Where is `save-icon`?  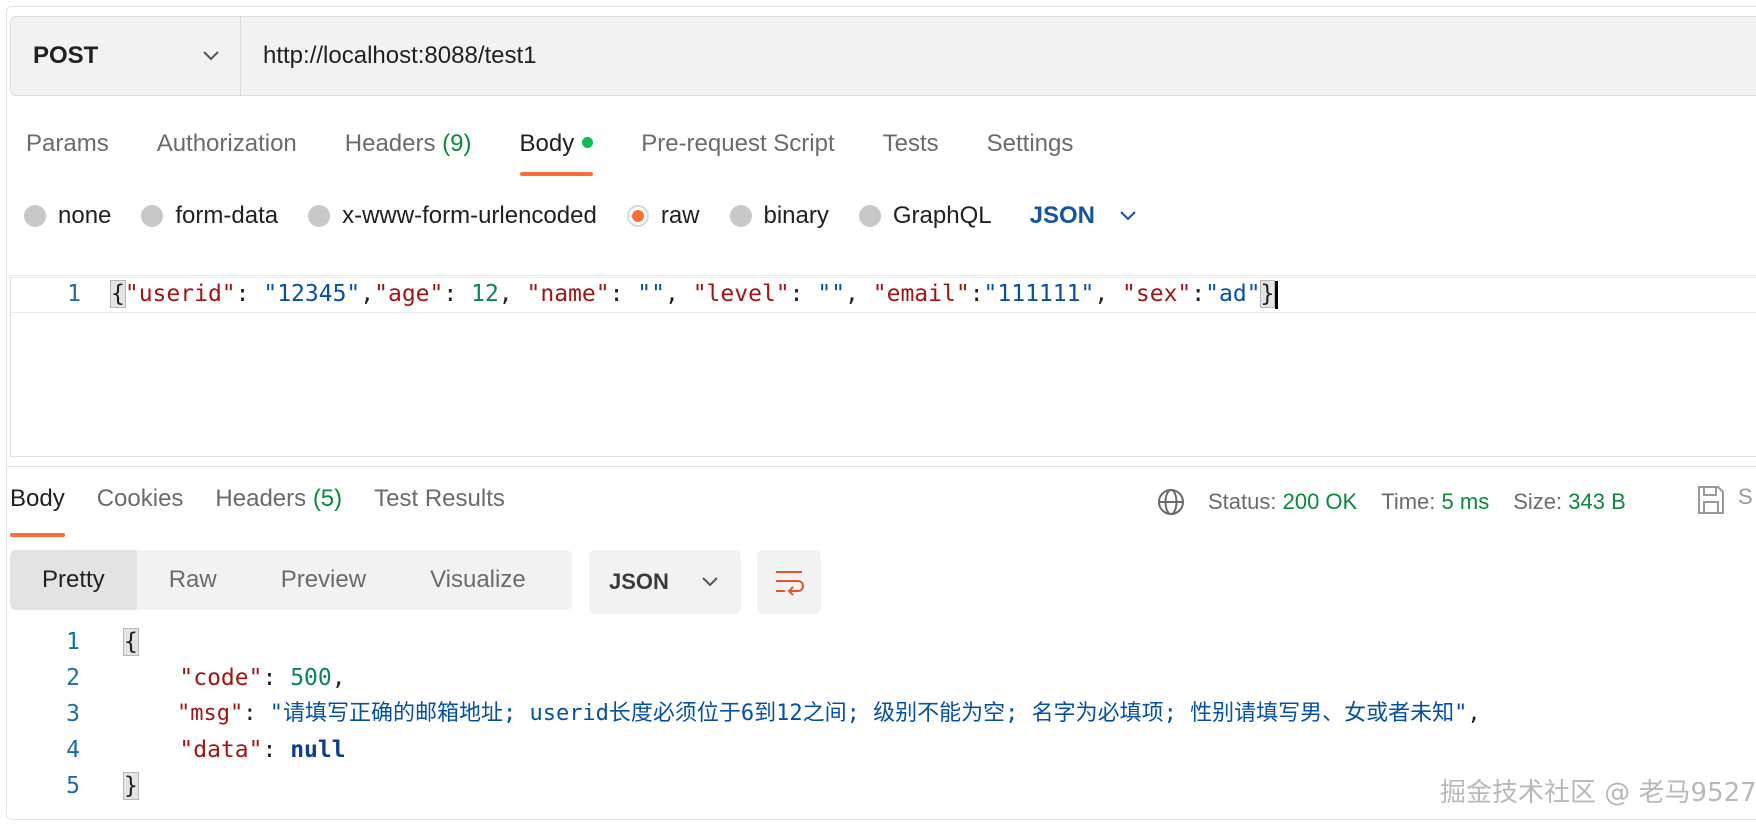 save-icon is located at coordinates (1711, 500).